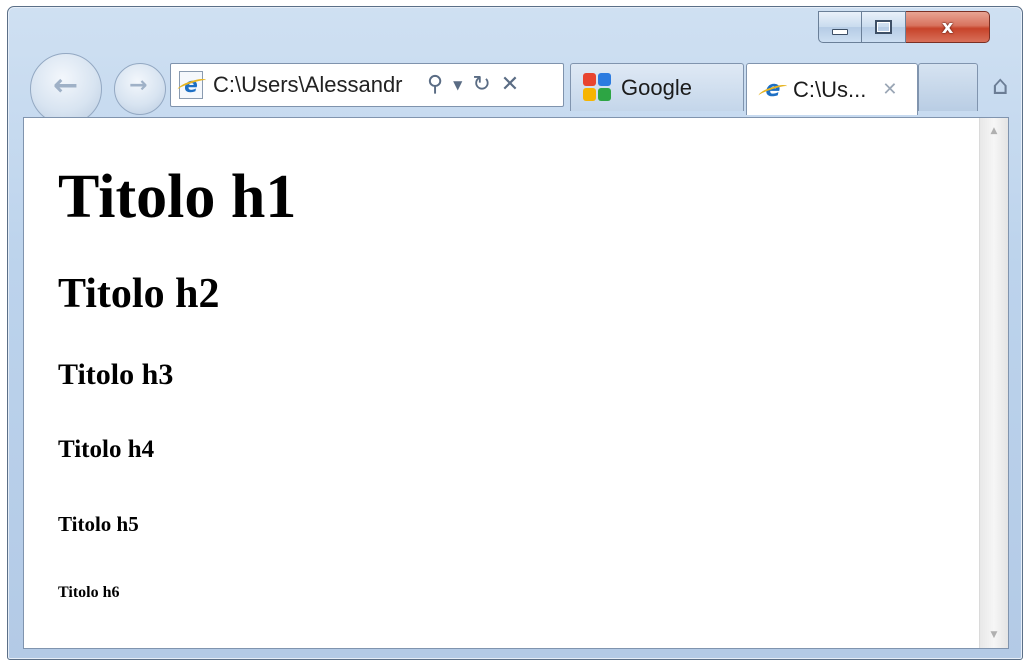  I want to click on minimize-icon, so click(840, 32).